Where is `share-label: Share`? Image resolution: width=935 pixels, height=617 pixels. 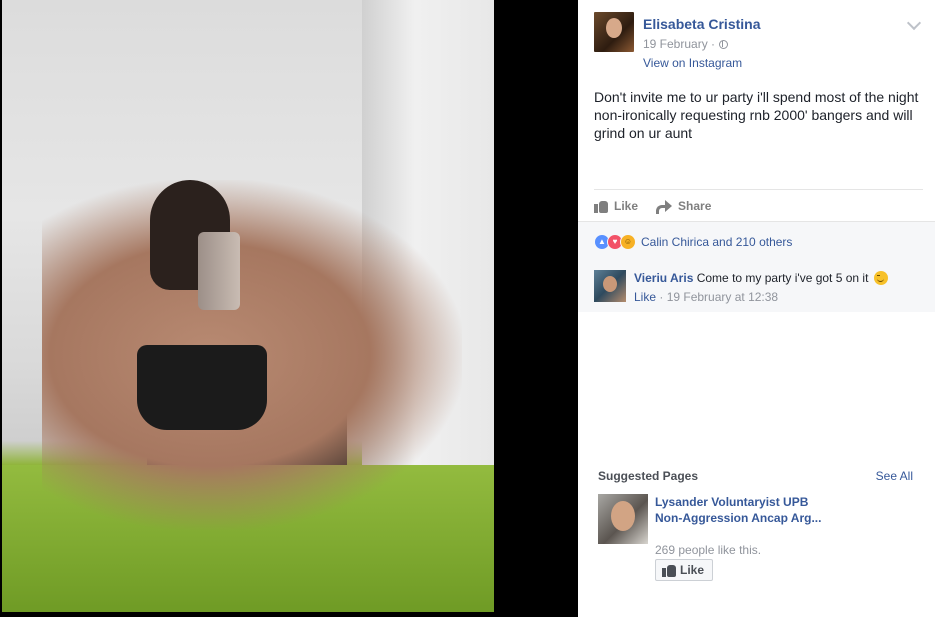
share-label: Share is located at coordinates (695, 206).